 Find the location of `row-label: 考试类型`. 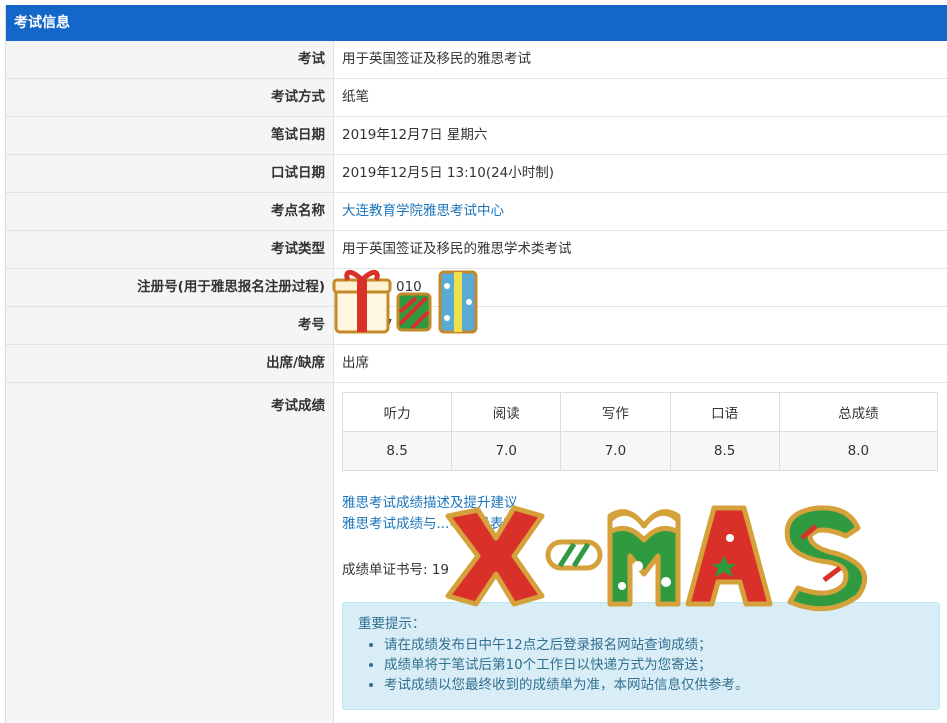

row-label: 考试类型 is located at coordinates (170, 249).